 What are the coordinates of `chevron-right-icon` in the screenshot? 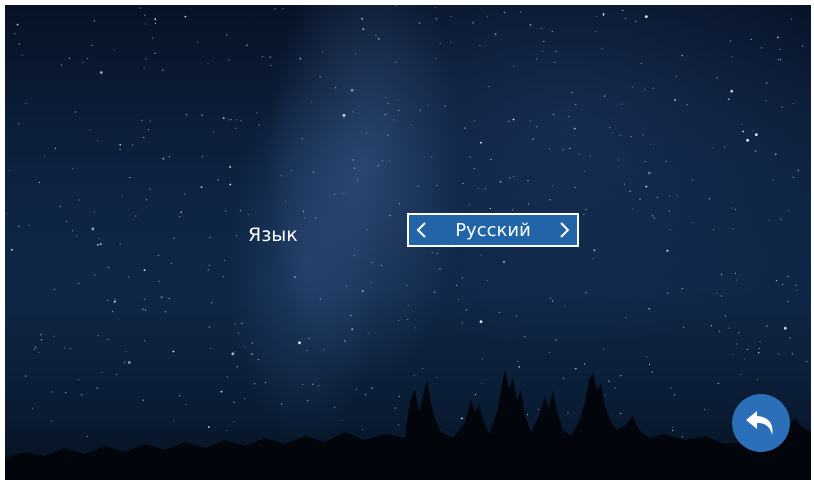 It's located at (565, 230).